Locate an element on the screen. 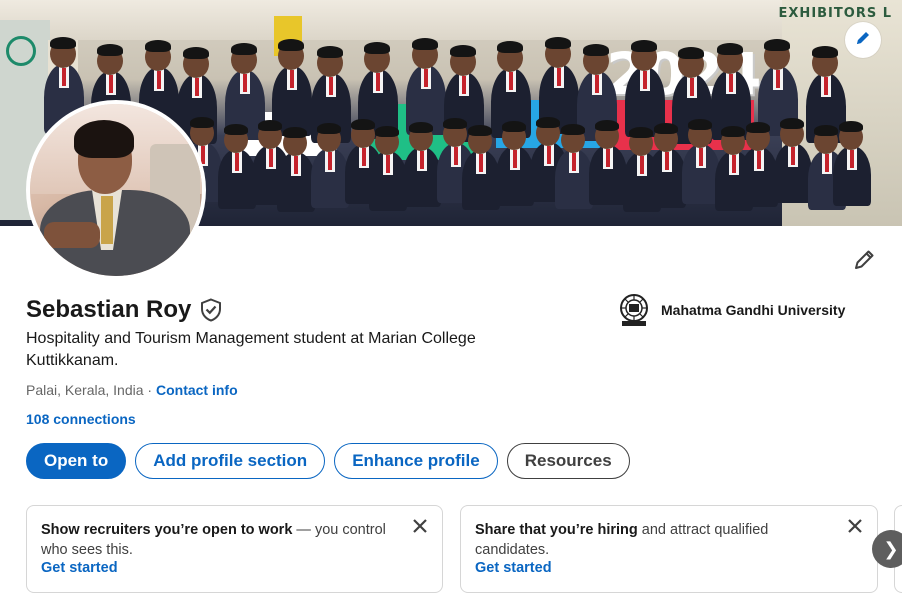  close-icon is located at coordinates (420, 528).